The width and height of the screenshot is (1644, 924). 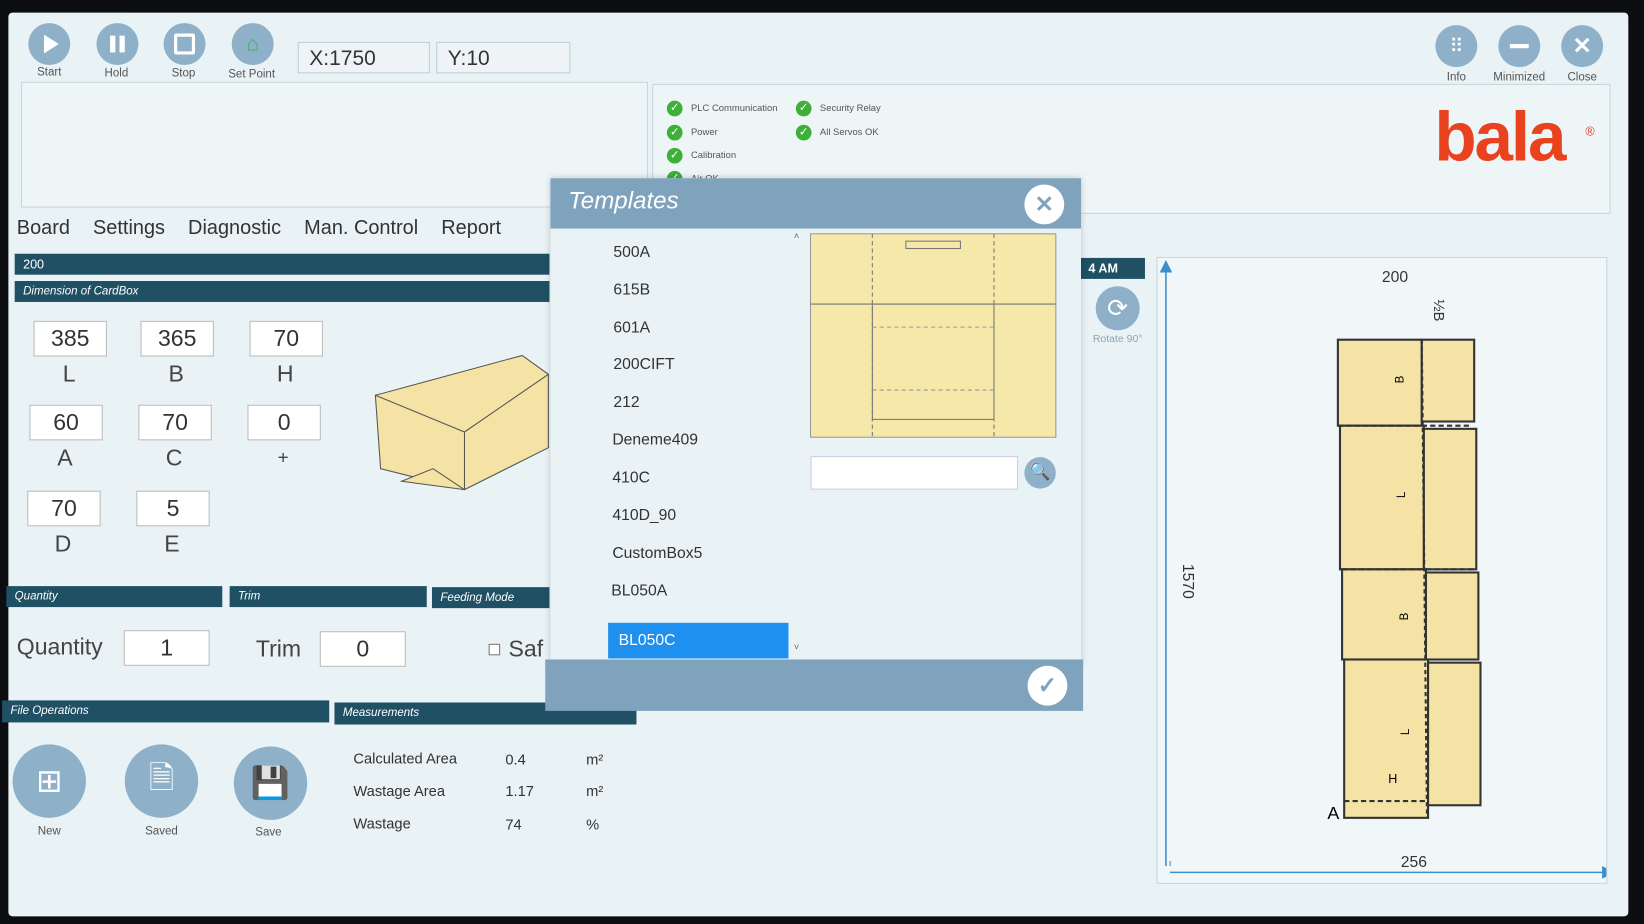 What do you see at coordinates (252, 74) in the screenshot?
I see `set-point-label: Set Point` at bounding box center [252, 74].